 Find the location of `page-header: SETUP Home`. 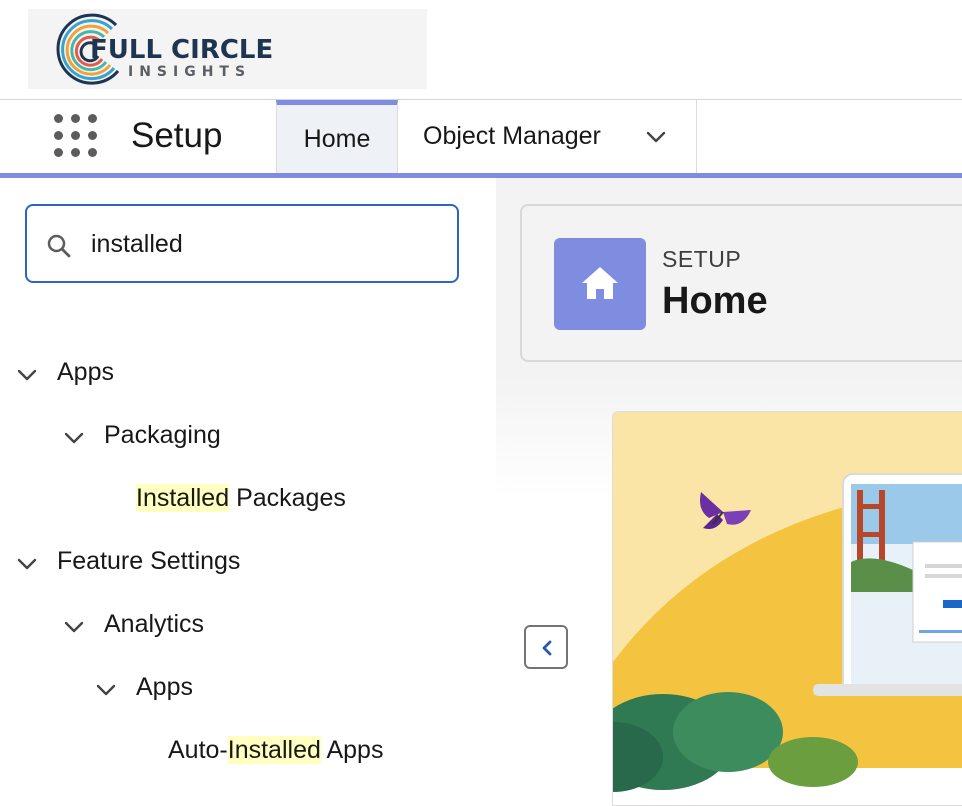

page-header: SETUP Home is located at coordinates (741, 283).